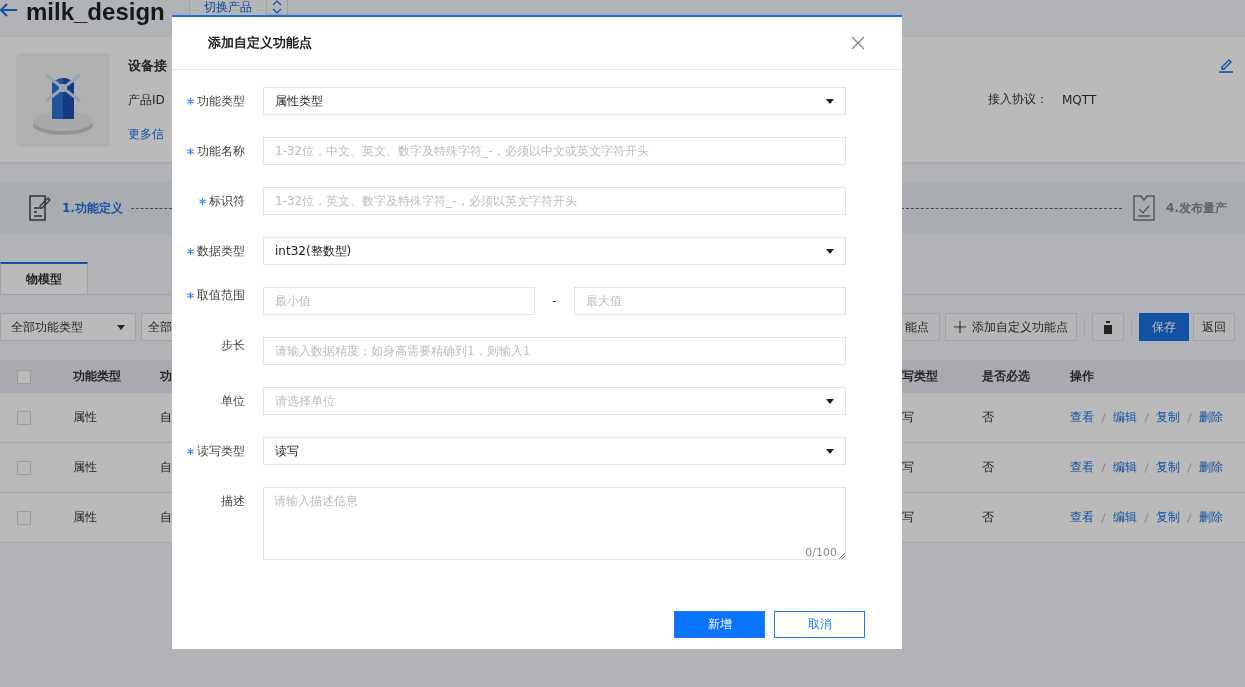 The image size is (1245, 687). Describe the element at coordinates (554, 251) in the screenshot. I see `select-field: int32(整数型)` at that location.